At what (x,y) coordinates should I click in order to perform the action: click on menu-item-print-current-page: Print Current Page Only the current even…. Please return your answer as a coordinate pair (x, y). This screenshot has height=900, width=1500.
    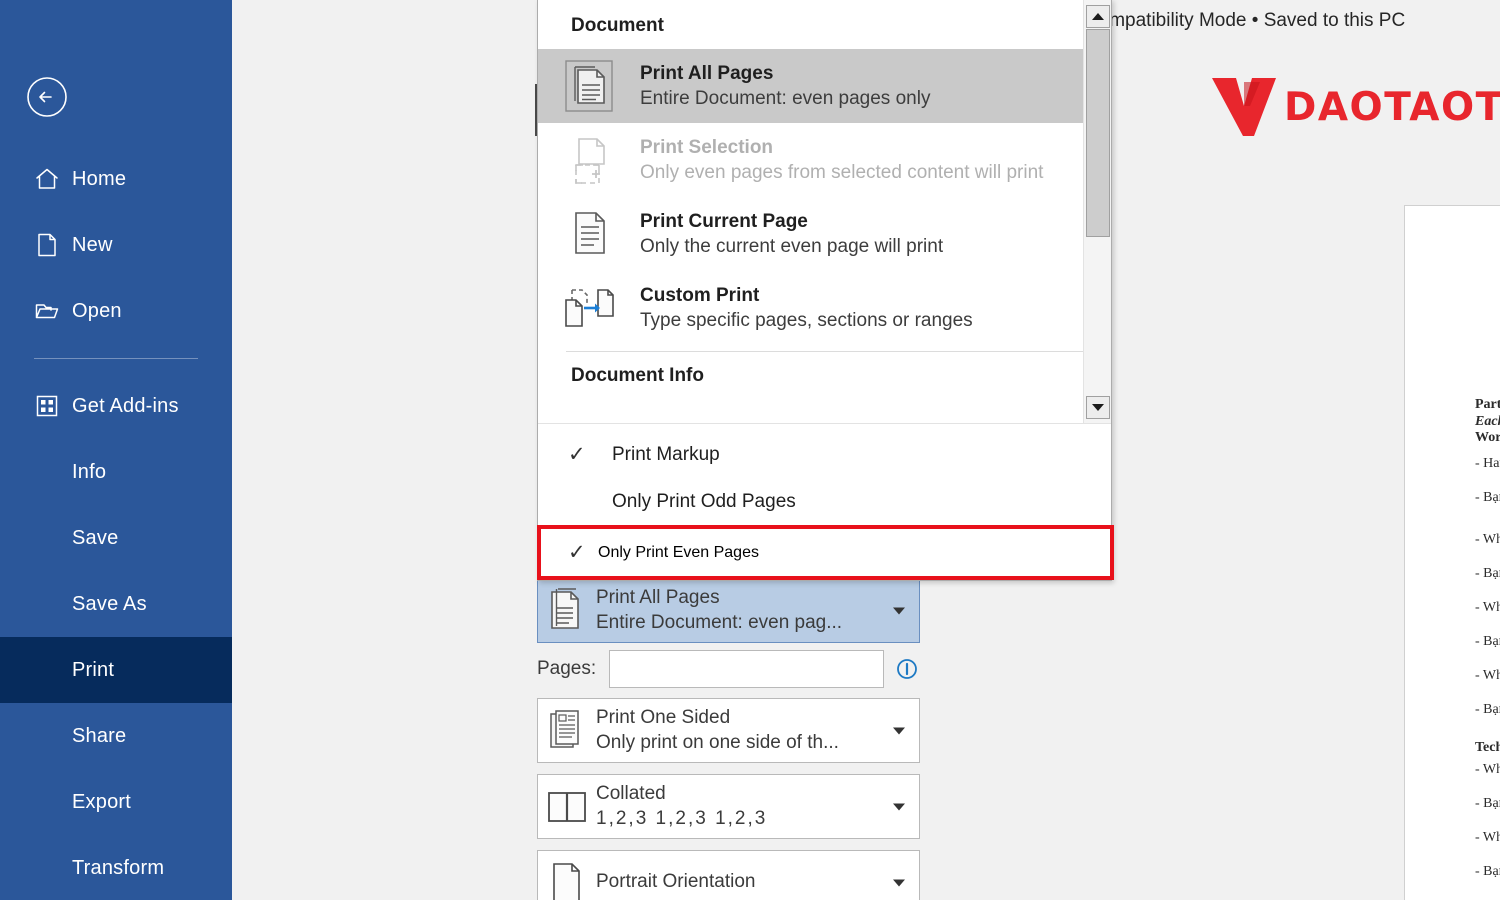
    Looking at the image, I should click on (824, 234).